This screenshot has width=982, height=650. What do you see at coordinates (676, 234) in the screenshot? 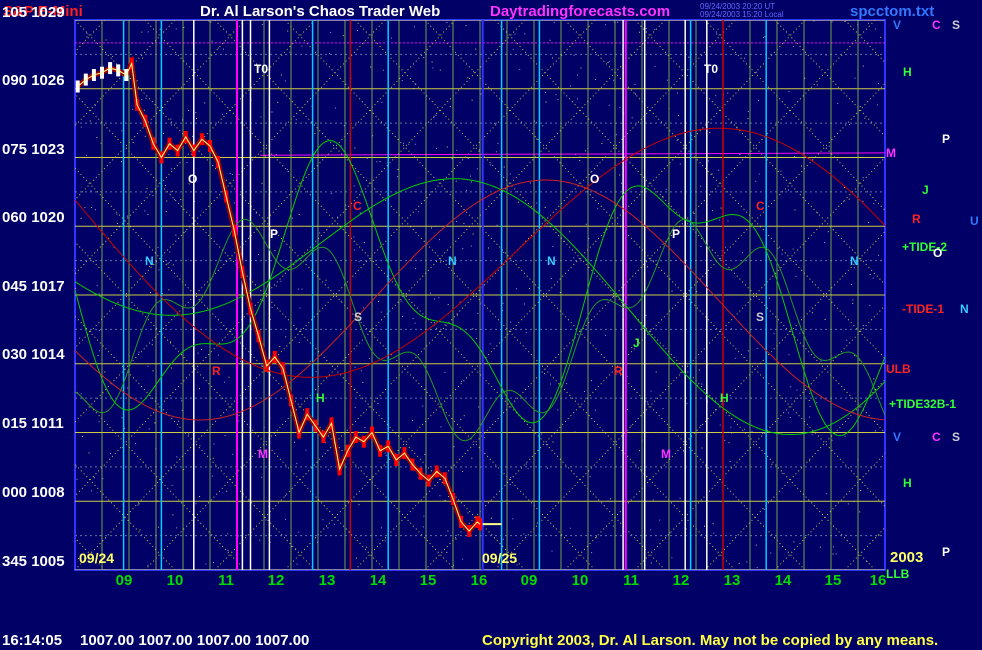
I see `marker-p: P` at bounding box center [676, 234].